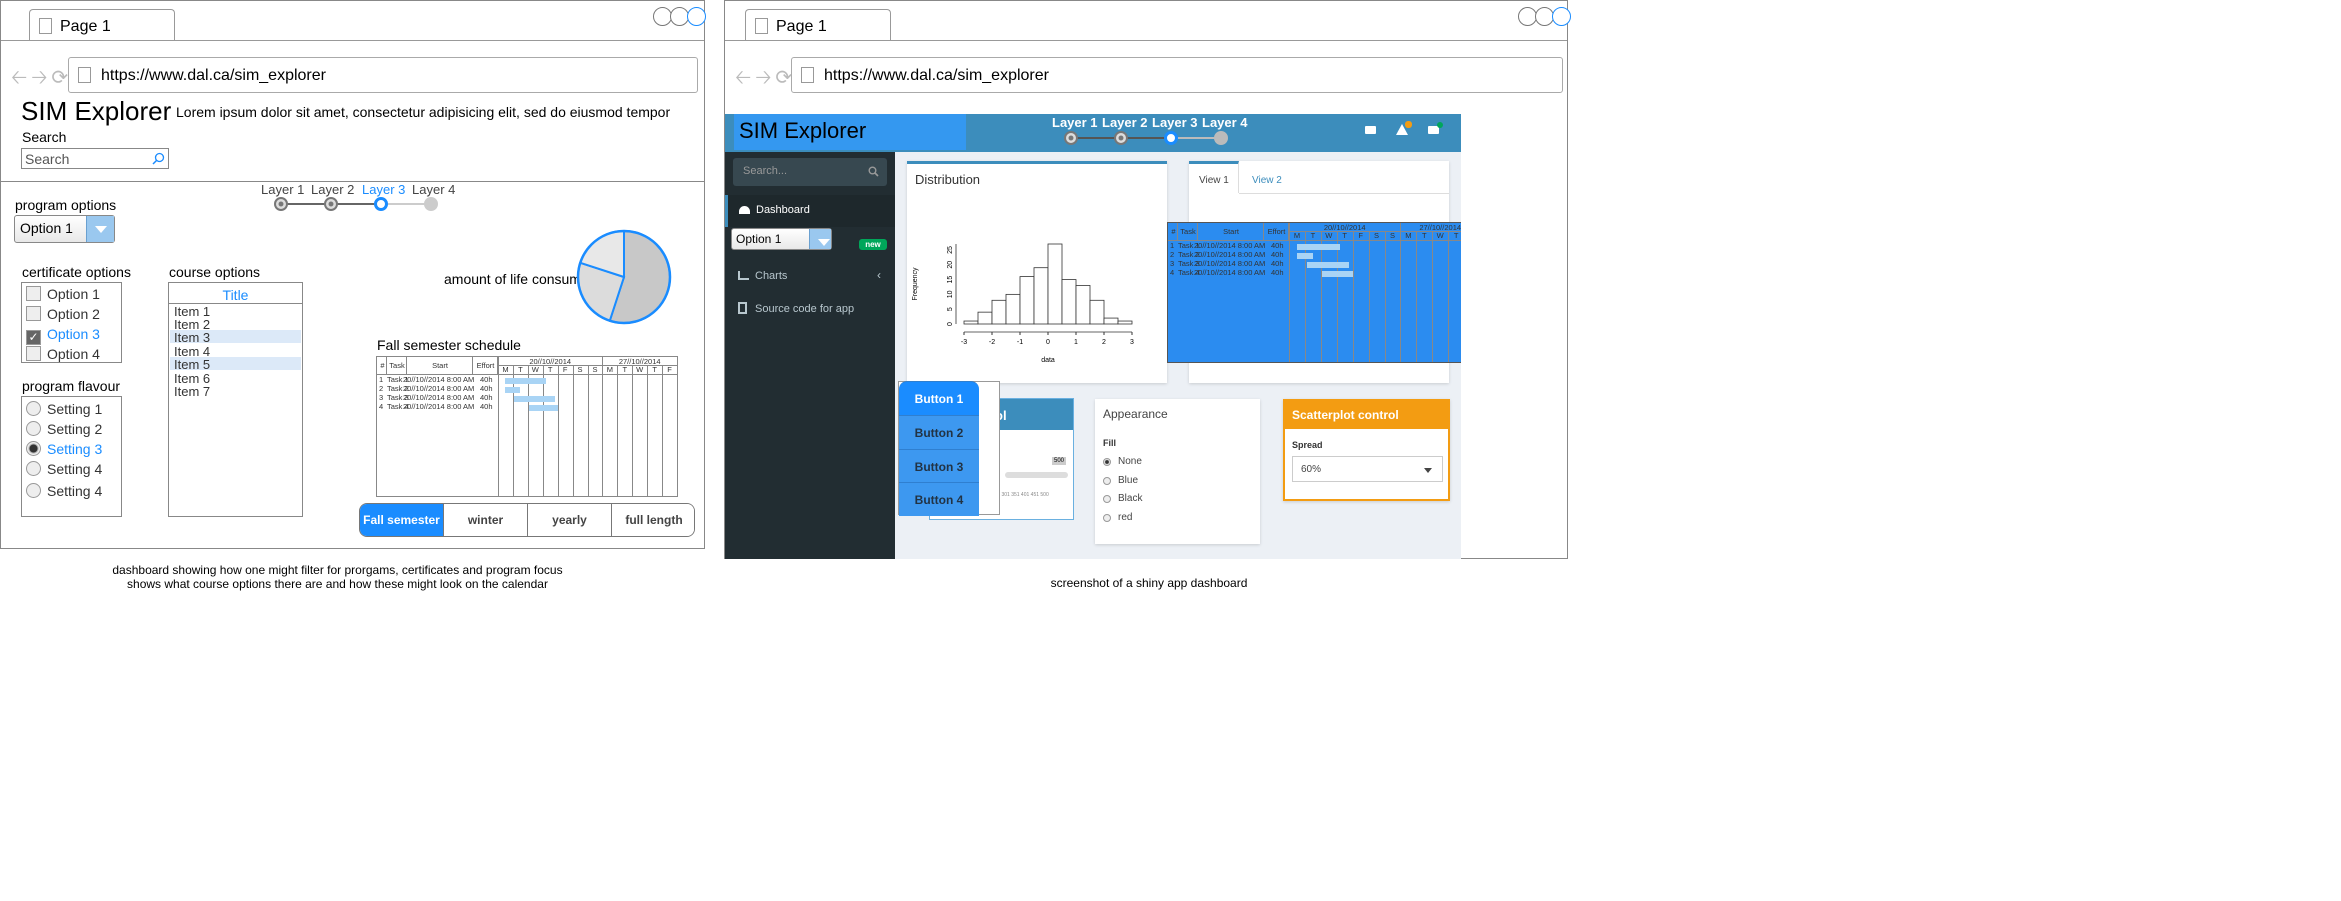 This screenshot has height=901, width=2341. What do you see at coordinates (235, 337) in the screenshot?
I see `course-item: Item 3` at bounding box center [235, 337].